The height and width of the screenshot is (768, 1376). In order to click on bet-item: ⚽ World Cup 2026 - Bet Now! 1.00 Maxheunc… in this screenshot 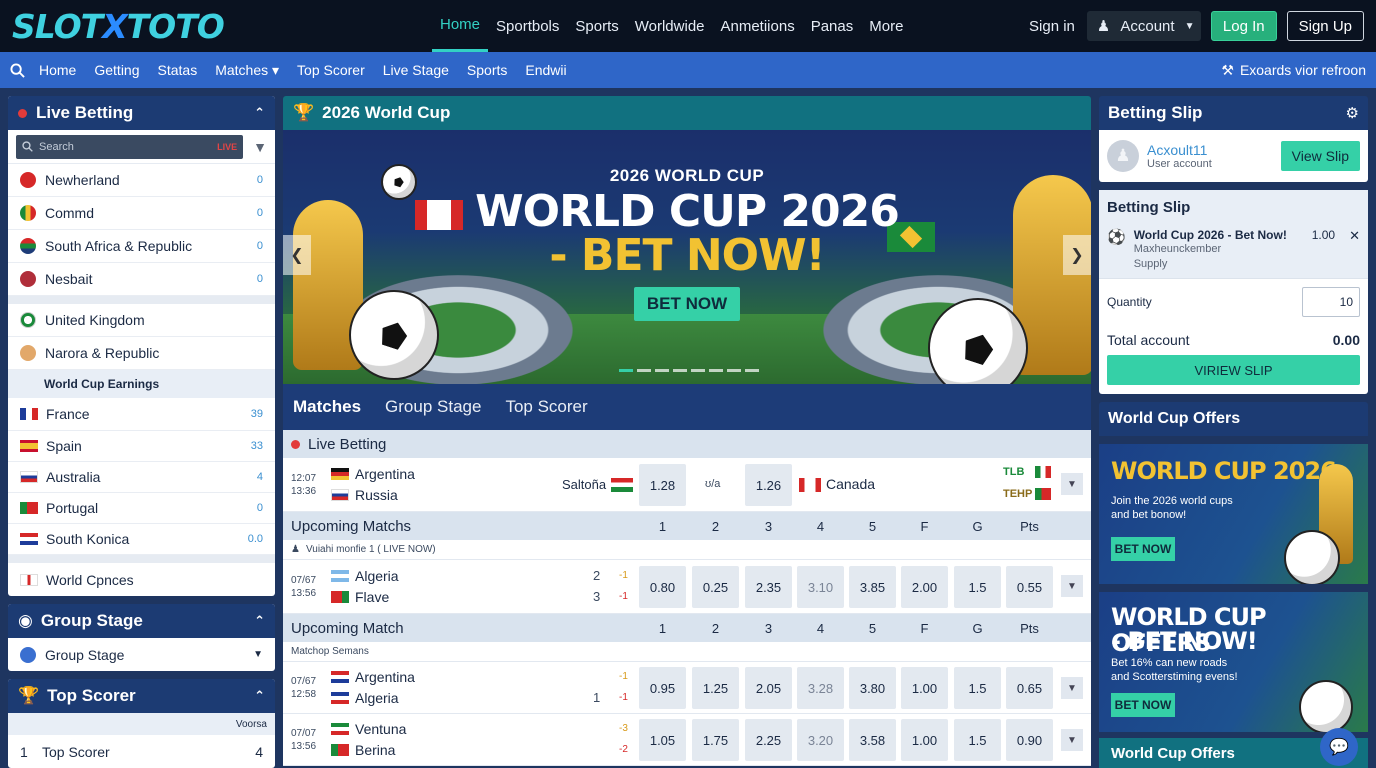, I will do `click(1233, 251)`.